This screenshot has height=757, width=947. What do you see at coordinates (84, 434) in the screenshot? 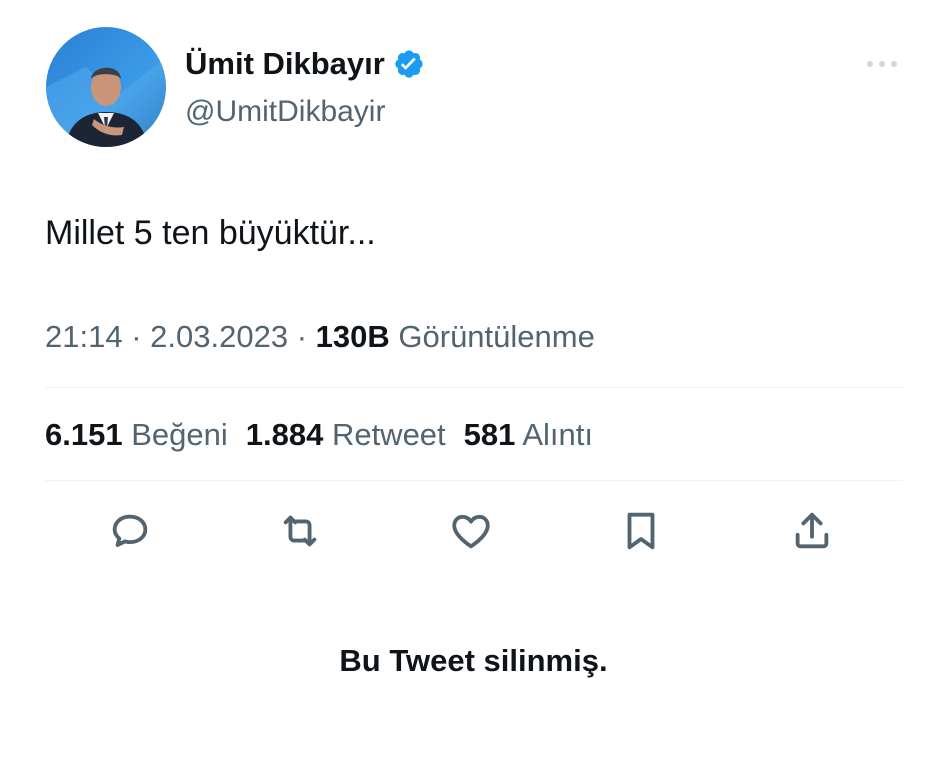
I see `likes-count: 6.151` at bounding box center [84, 434].